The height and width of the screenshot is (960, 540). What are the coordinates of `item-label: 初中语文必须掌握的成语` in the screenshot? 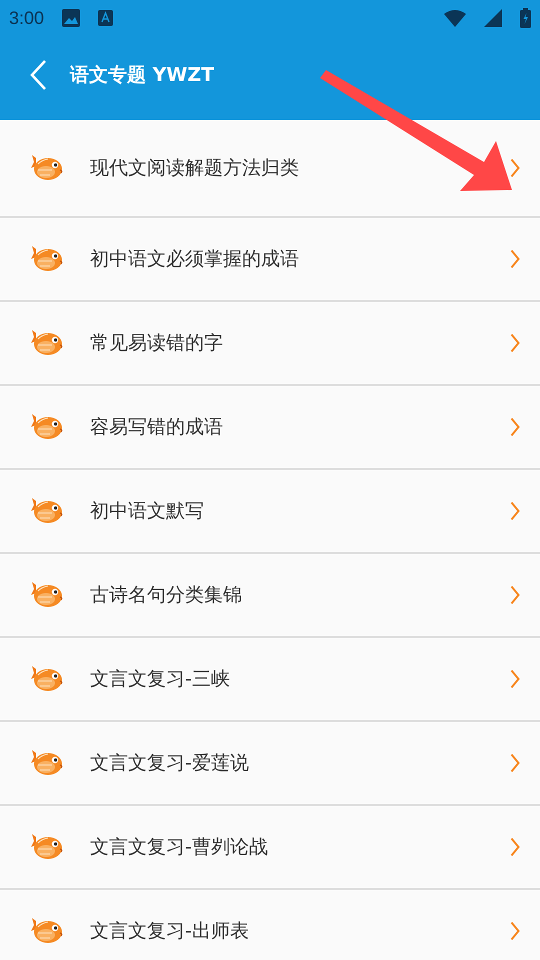 It's located at (195, 259).